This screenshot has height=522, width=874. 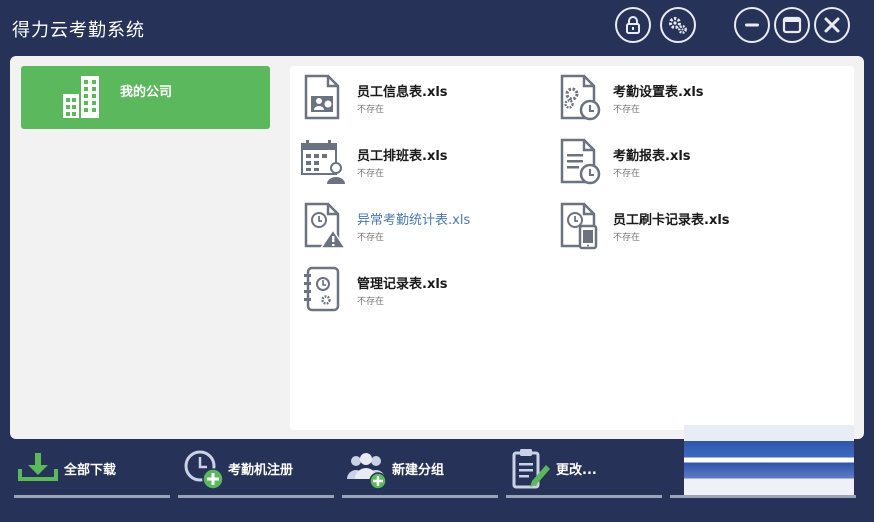 What do you see at coordinates (204, 470) in the screenshot?
I see `clock-add-icon` at bounding box center [204, 470].